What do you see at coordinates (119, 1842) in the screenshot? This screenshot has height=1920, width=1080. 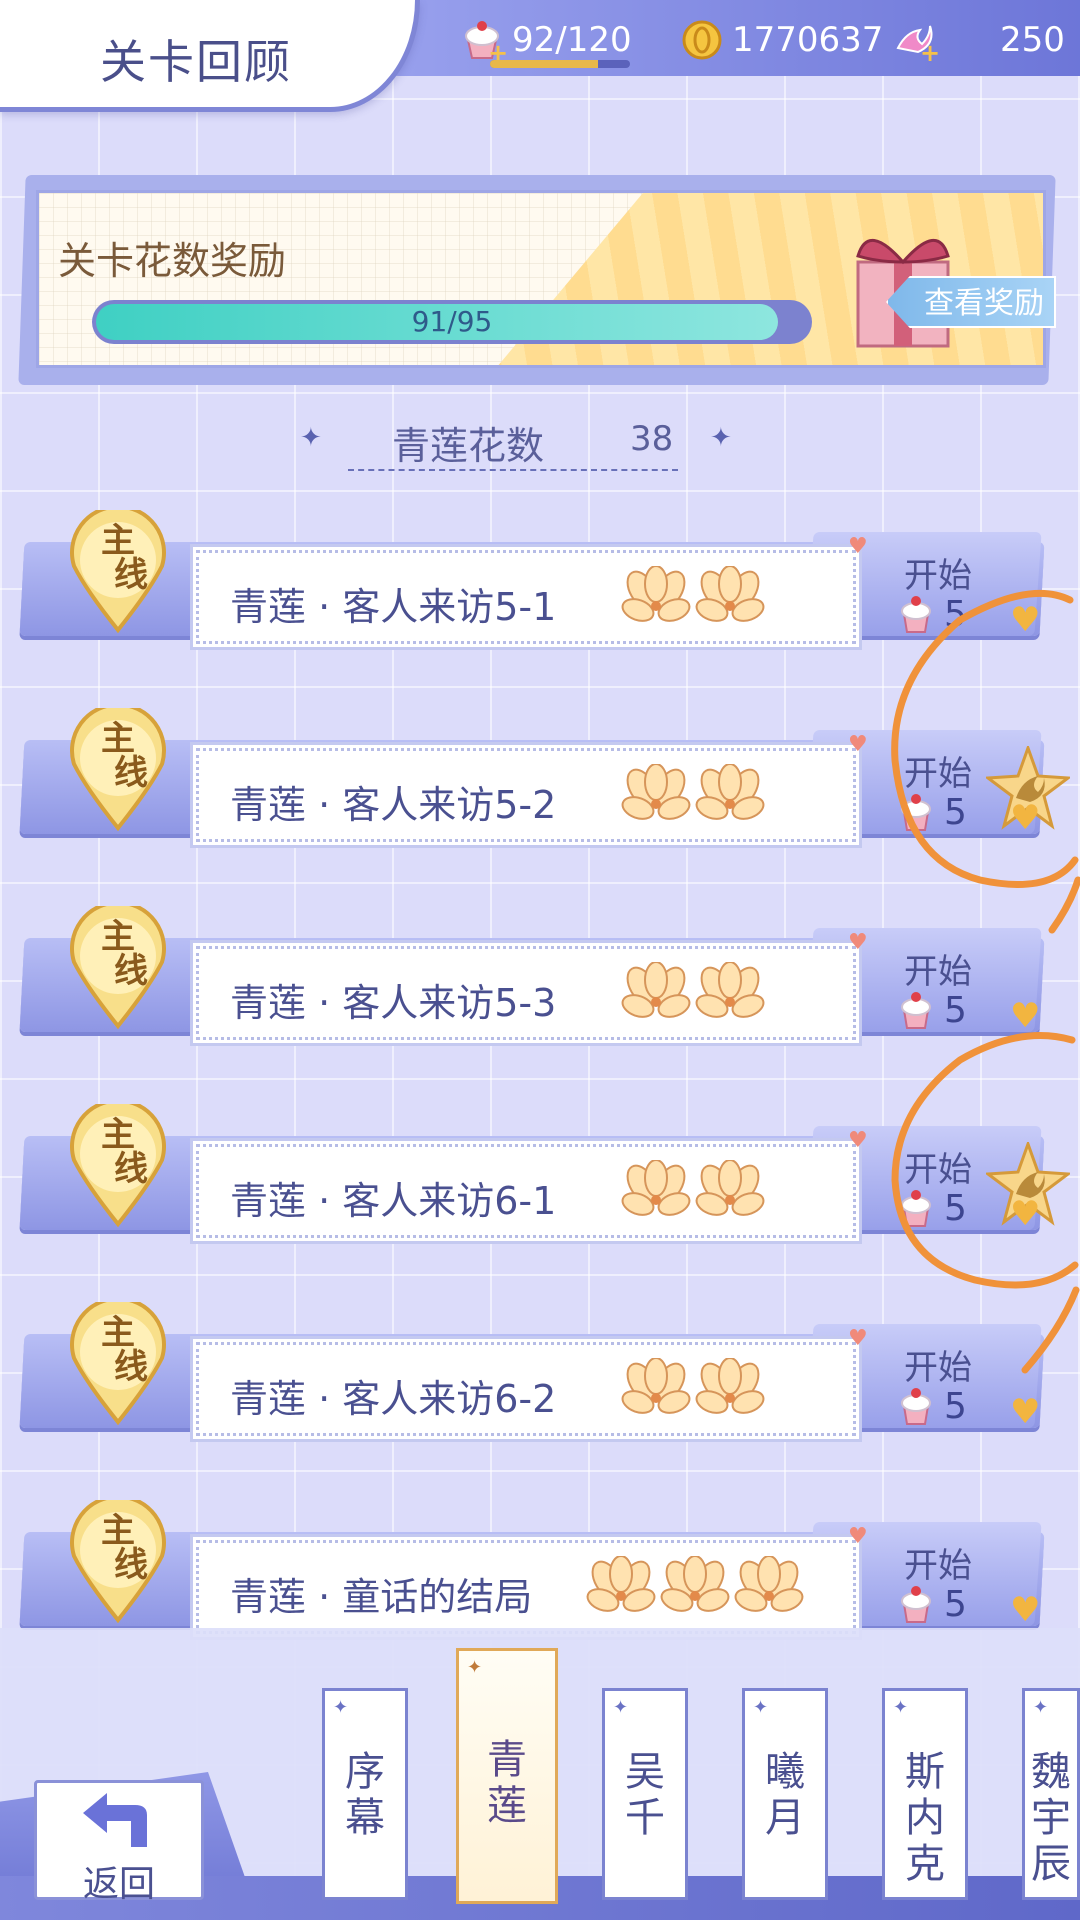 I see `back-button: 返回` at bounding box center [119, 1842].